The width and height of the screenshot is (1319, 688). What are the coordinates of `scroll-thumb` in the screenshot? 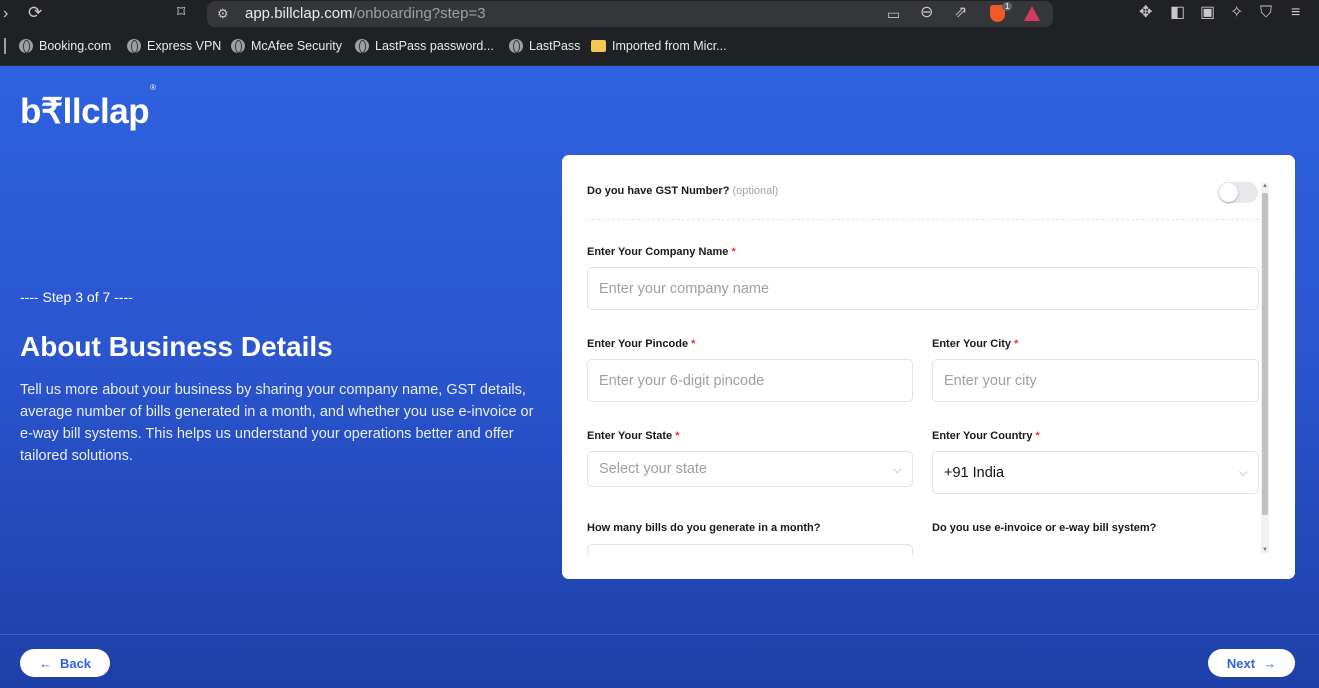 It's located at (1265, 354).